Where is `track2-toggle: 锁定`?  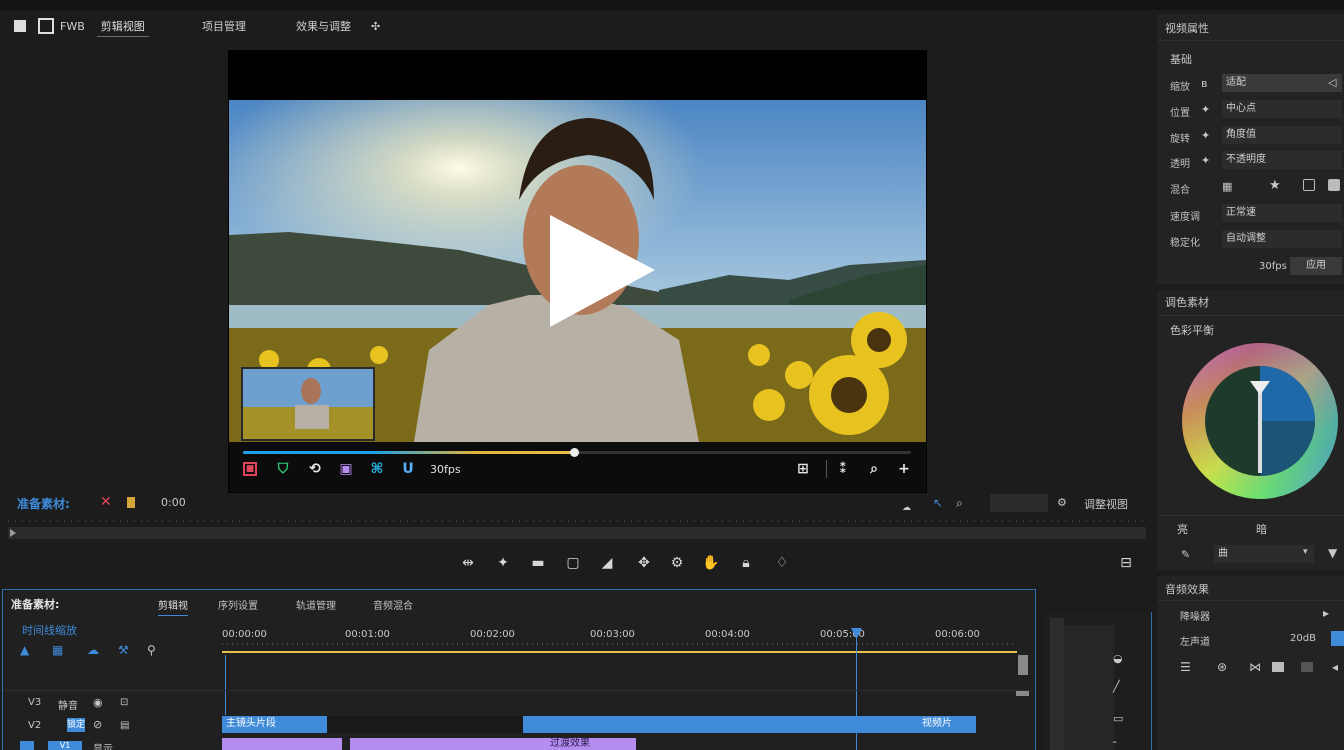
track2-toggle: 锁定 is located at coordinates (76, 725).